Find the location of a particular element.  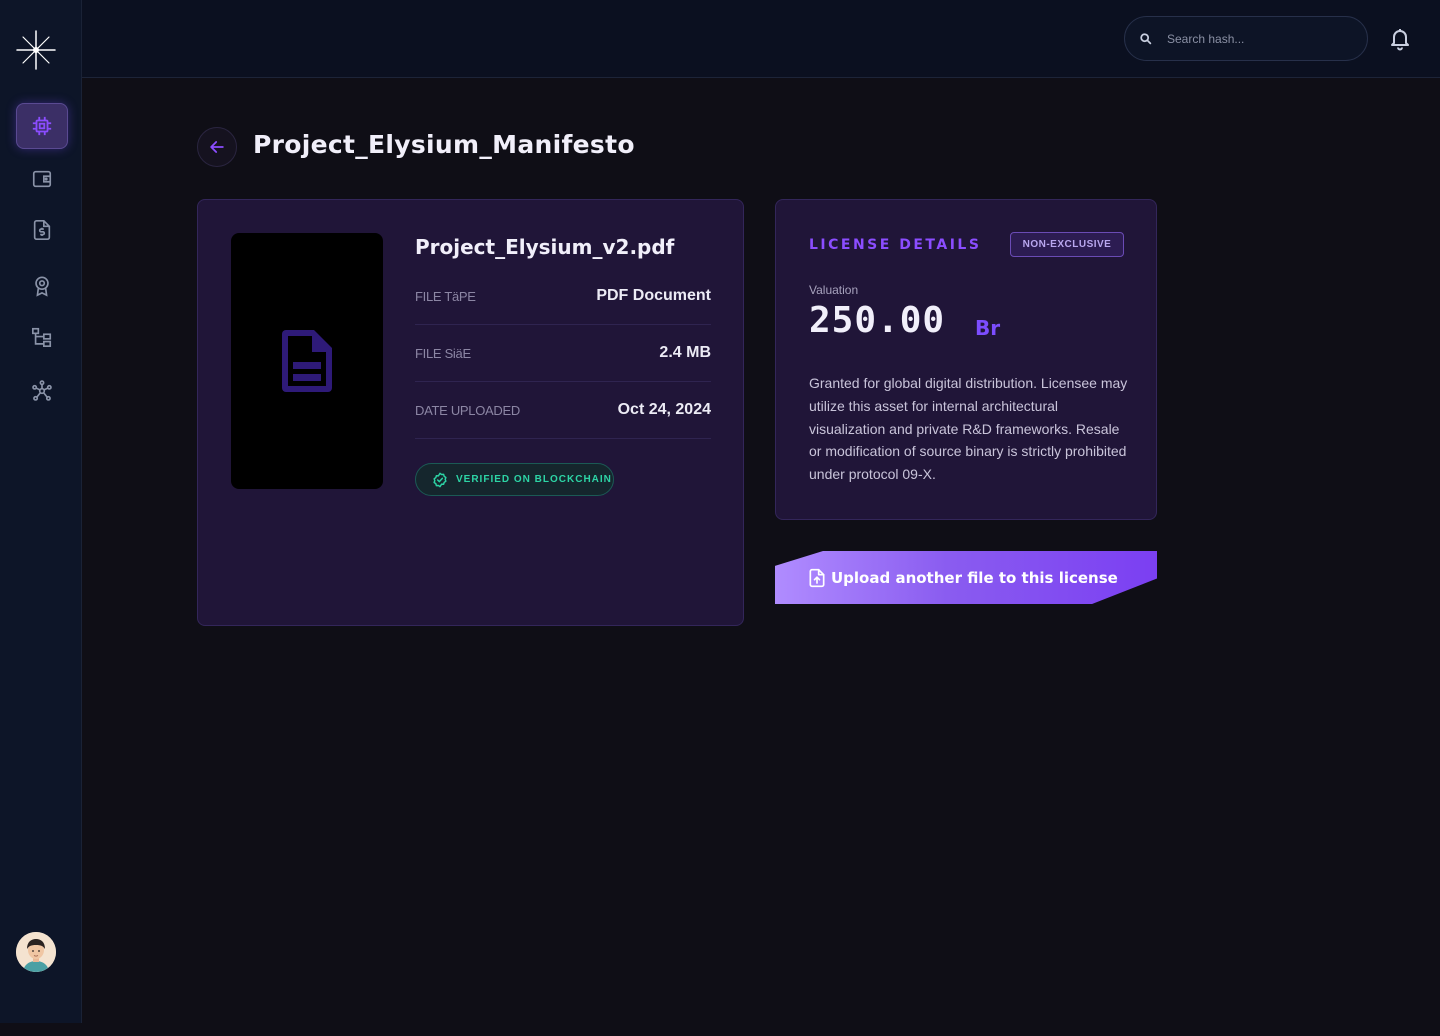

file-type-row: FILE TäPE PDF Document is located at coordinates (563, 296).